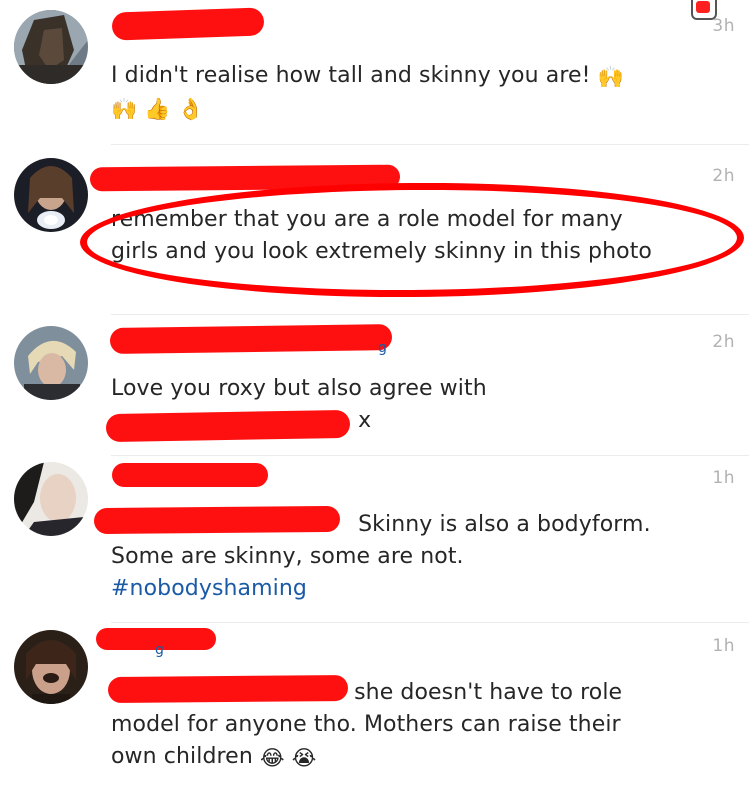 The height and width of the screenshot is (786, 749). What do you see at coordinates (157, 109) in the screenshot?
I see `thumbs-up-emoji-icon: 👍` at bounding box center [157, 109].